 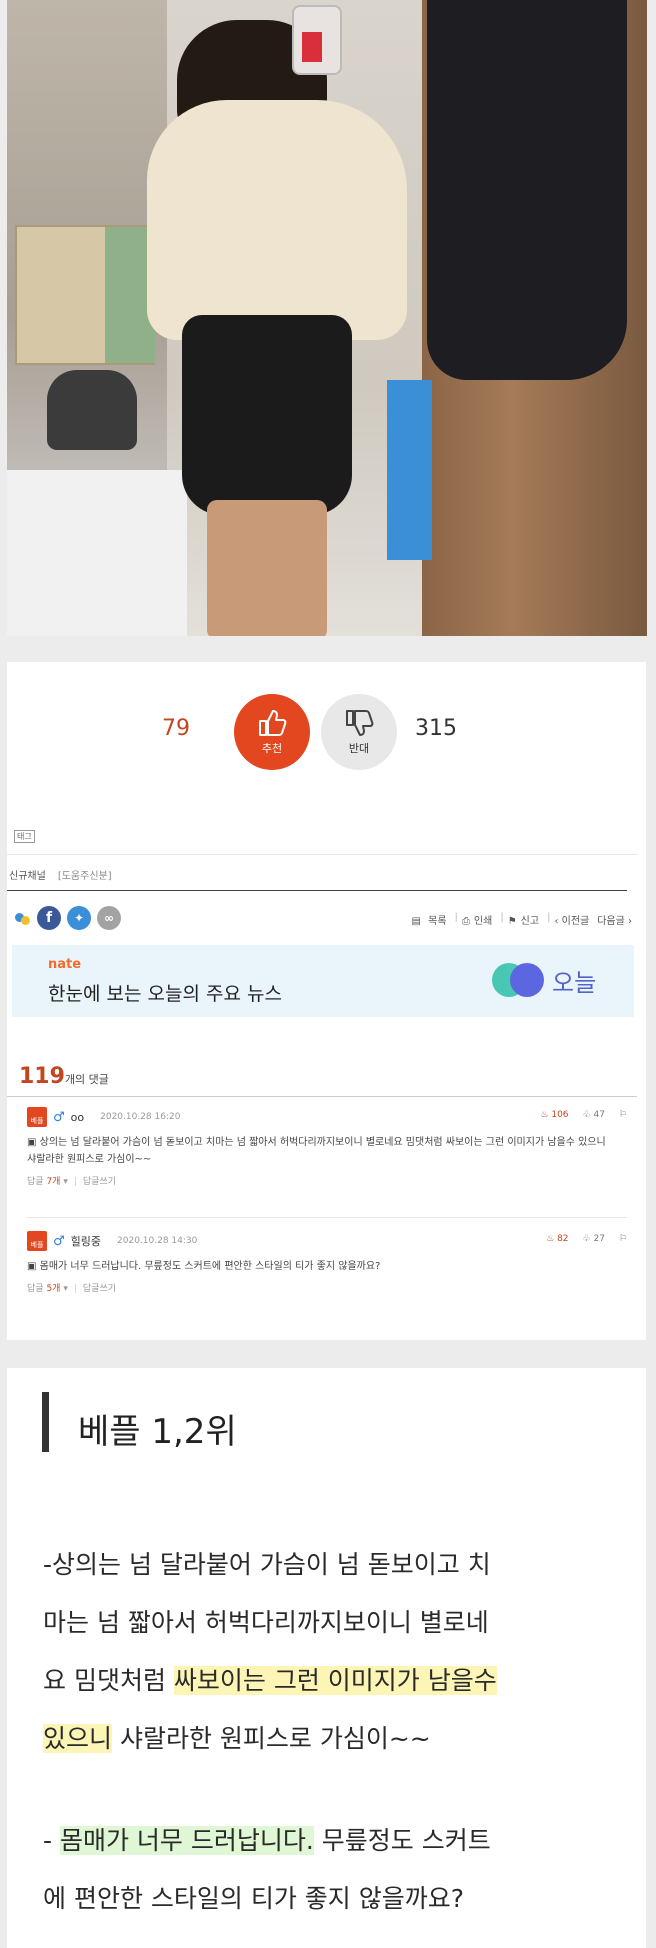 What do you see at coordinates (37, 1117) in the screenshot?
I see `best-comment-badge: 베플` at bounding box center [37, 1117].